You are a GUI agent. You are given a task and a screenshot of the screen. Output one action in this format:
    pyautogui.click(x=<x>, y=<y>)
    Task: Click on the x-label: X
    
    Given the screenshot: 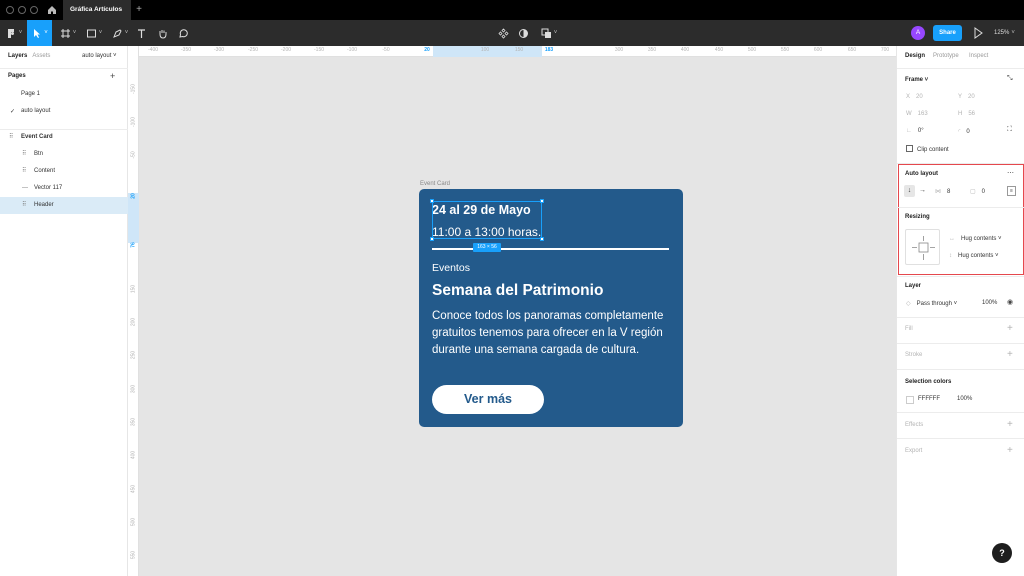 What is the action you would take?
    pyautogui.click(x=908, y=97)
    